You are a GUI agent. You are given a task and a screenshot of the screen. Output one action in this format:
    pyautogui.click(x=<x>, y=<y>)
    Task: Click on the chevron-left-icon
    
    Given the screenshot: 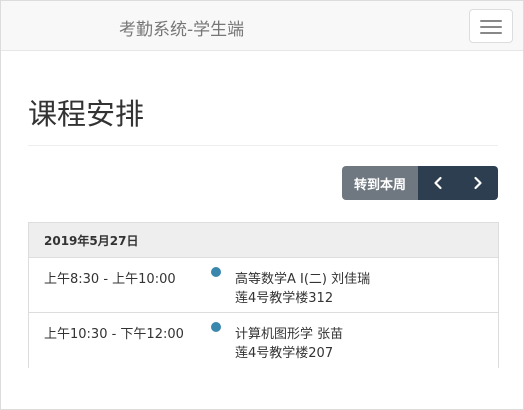 What is the action you would take?
    pyautogui.click(x=438, y=183)
    